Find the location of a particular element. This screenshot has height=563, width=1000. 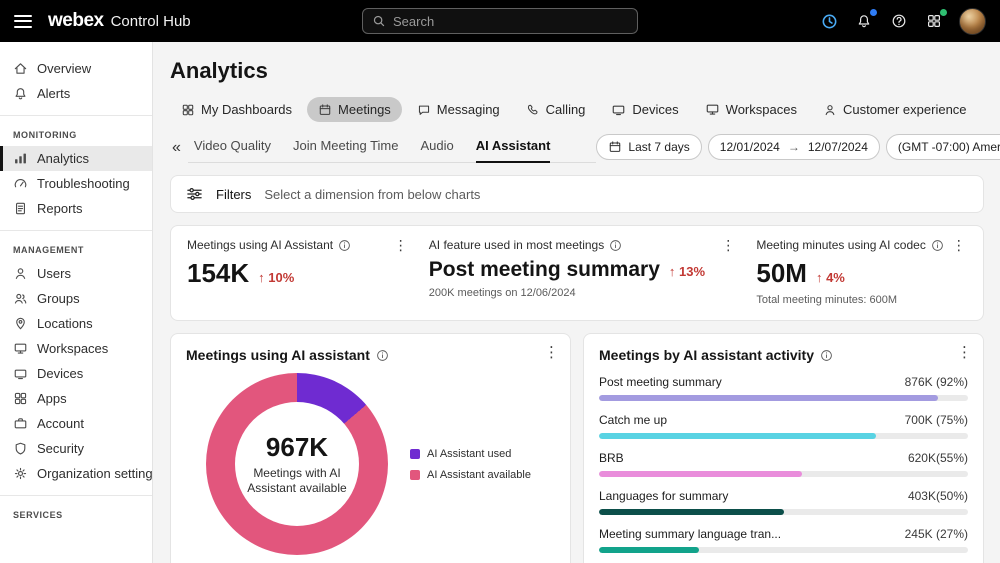

tab-workspaces: Workspaces is located at coordinates (751, 109).